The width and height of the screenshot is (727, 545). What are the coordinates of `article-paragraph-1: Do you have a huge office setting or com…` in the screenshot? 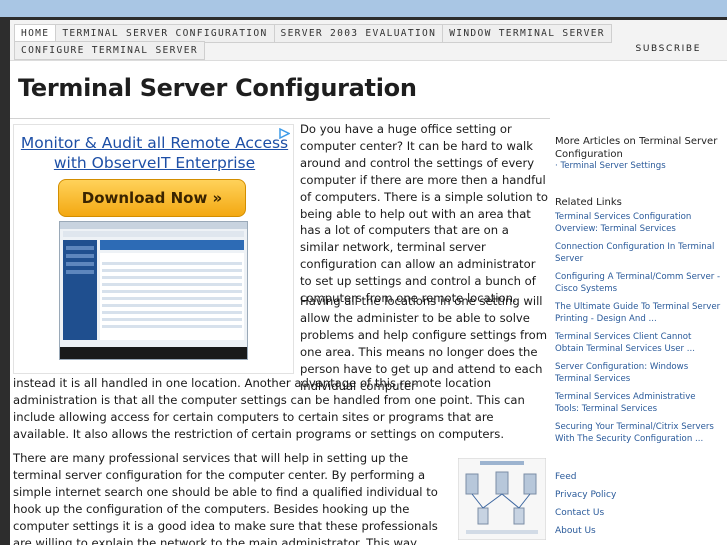 It's located at (424, 214).